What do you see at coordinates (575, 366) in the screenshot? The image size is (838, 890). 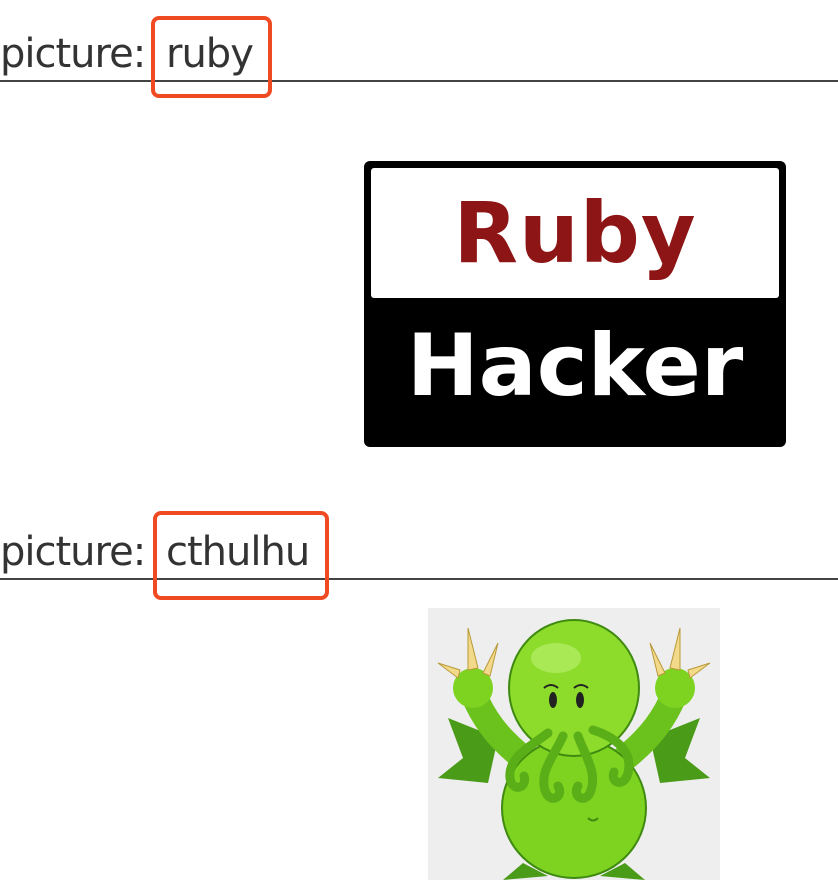 I see `ruby-badge-bottom-text: Hacker` at bounding box center [575, 366].